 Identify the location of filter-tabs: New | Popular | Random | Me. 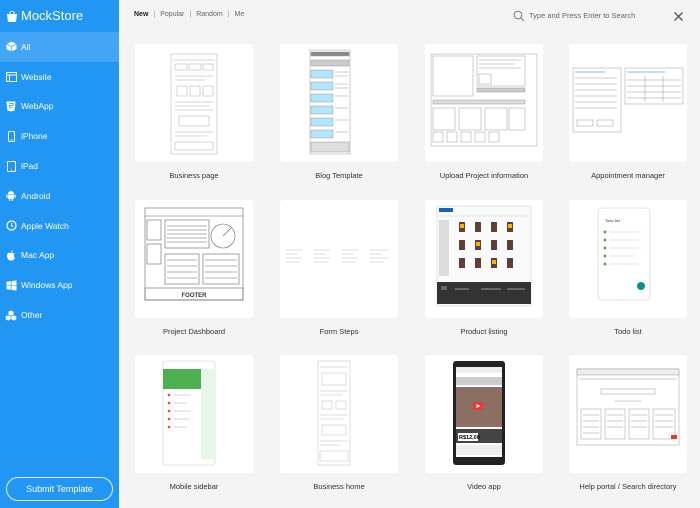
(189, 14).